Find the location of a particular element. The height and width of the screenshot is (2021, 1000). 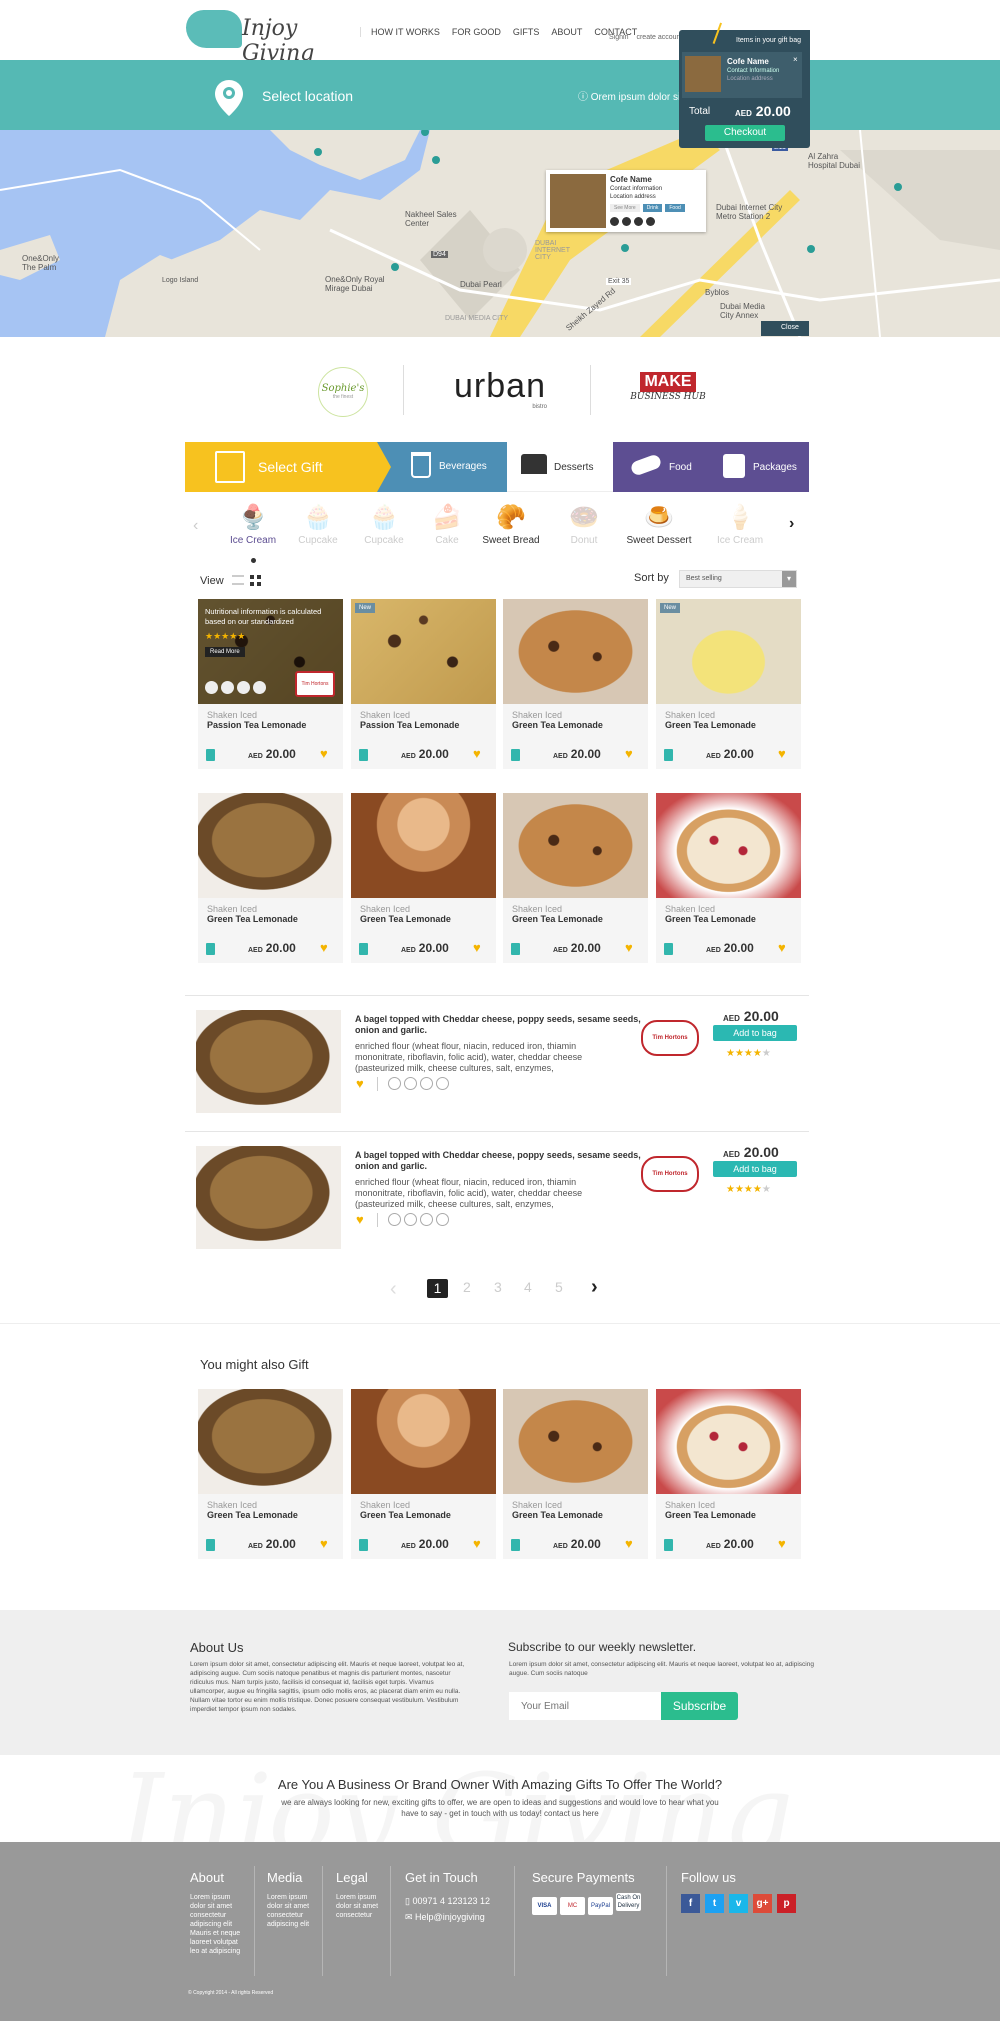

popup-tag: Food is located at coordinates (675, 208).